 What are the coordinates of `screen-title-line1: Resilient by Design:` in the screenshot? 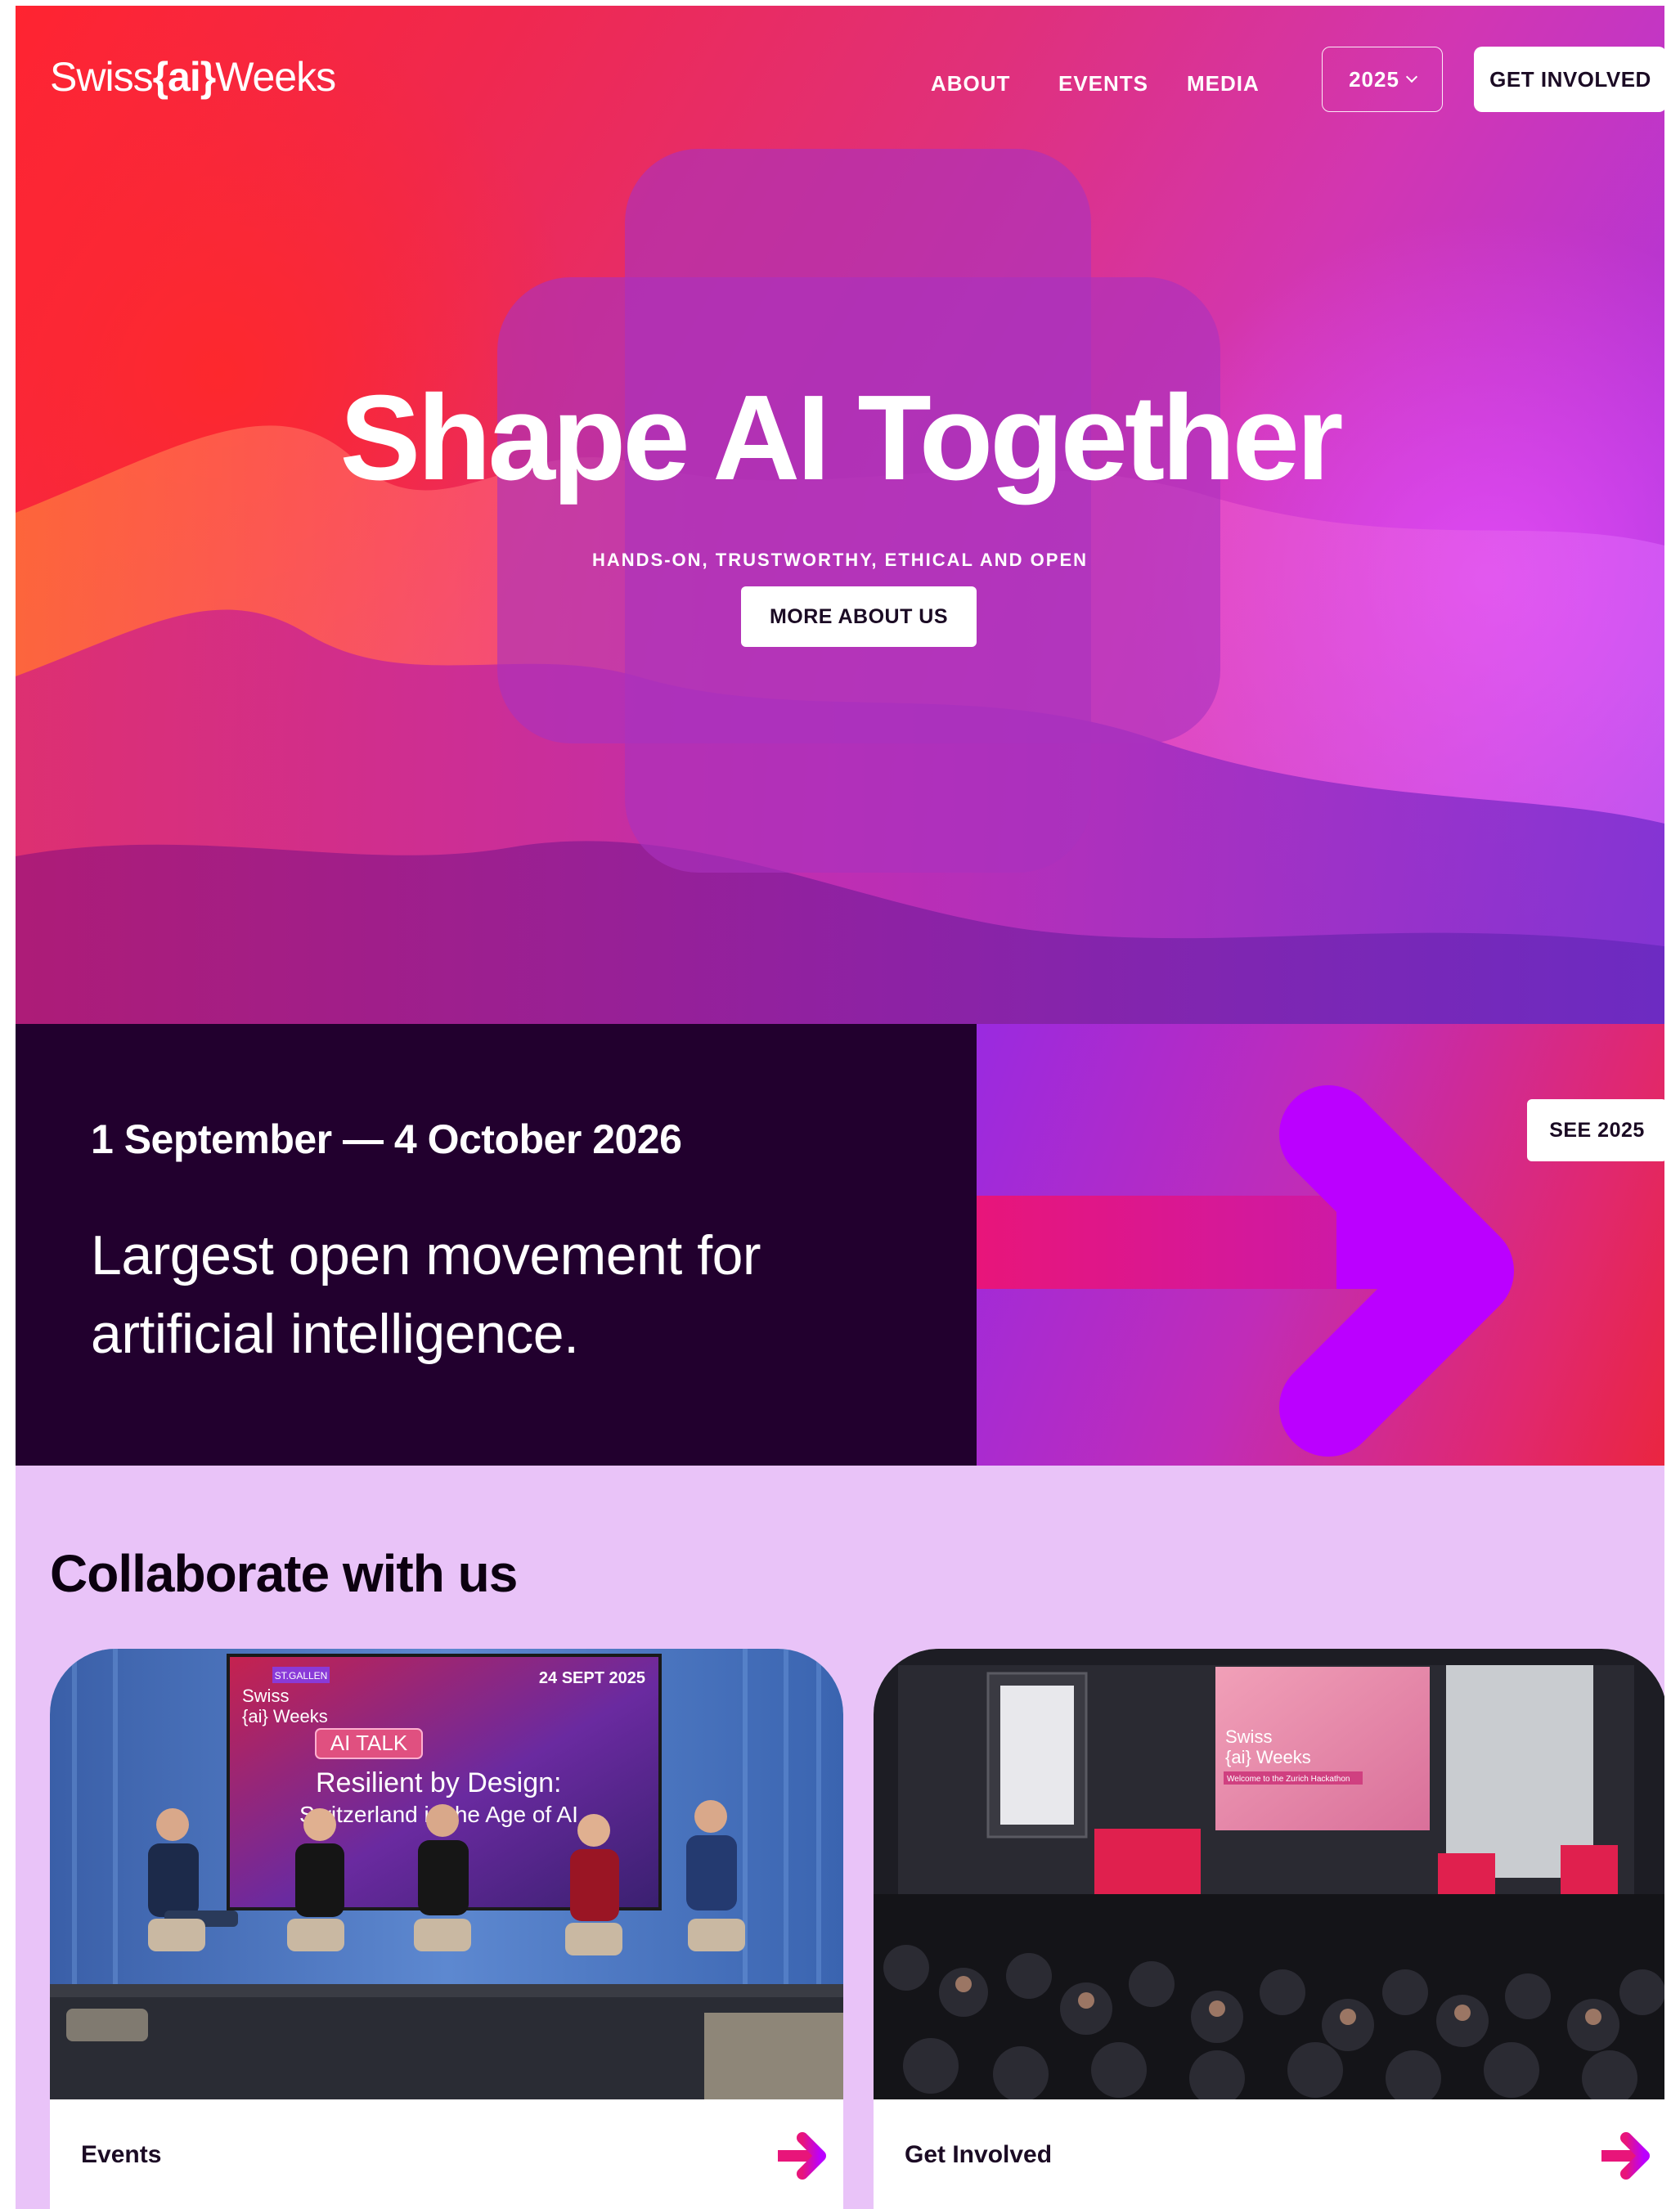 It's located at (439, 1782).